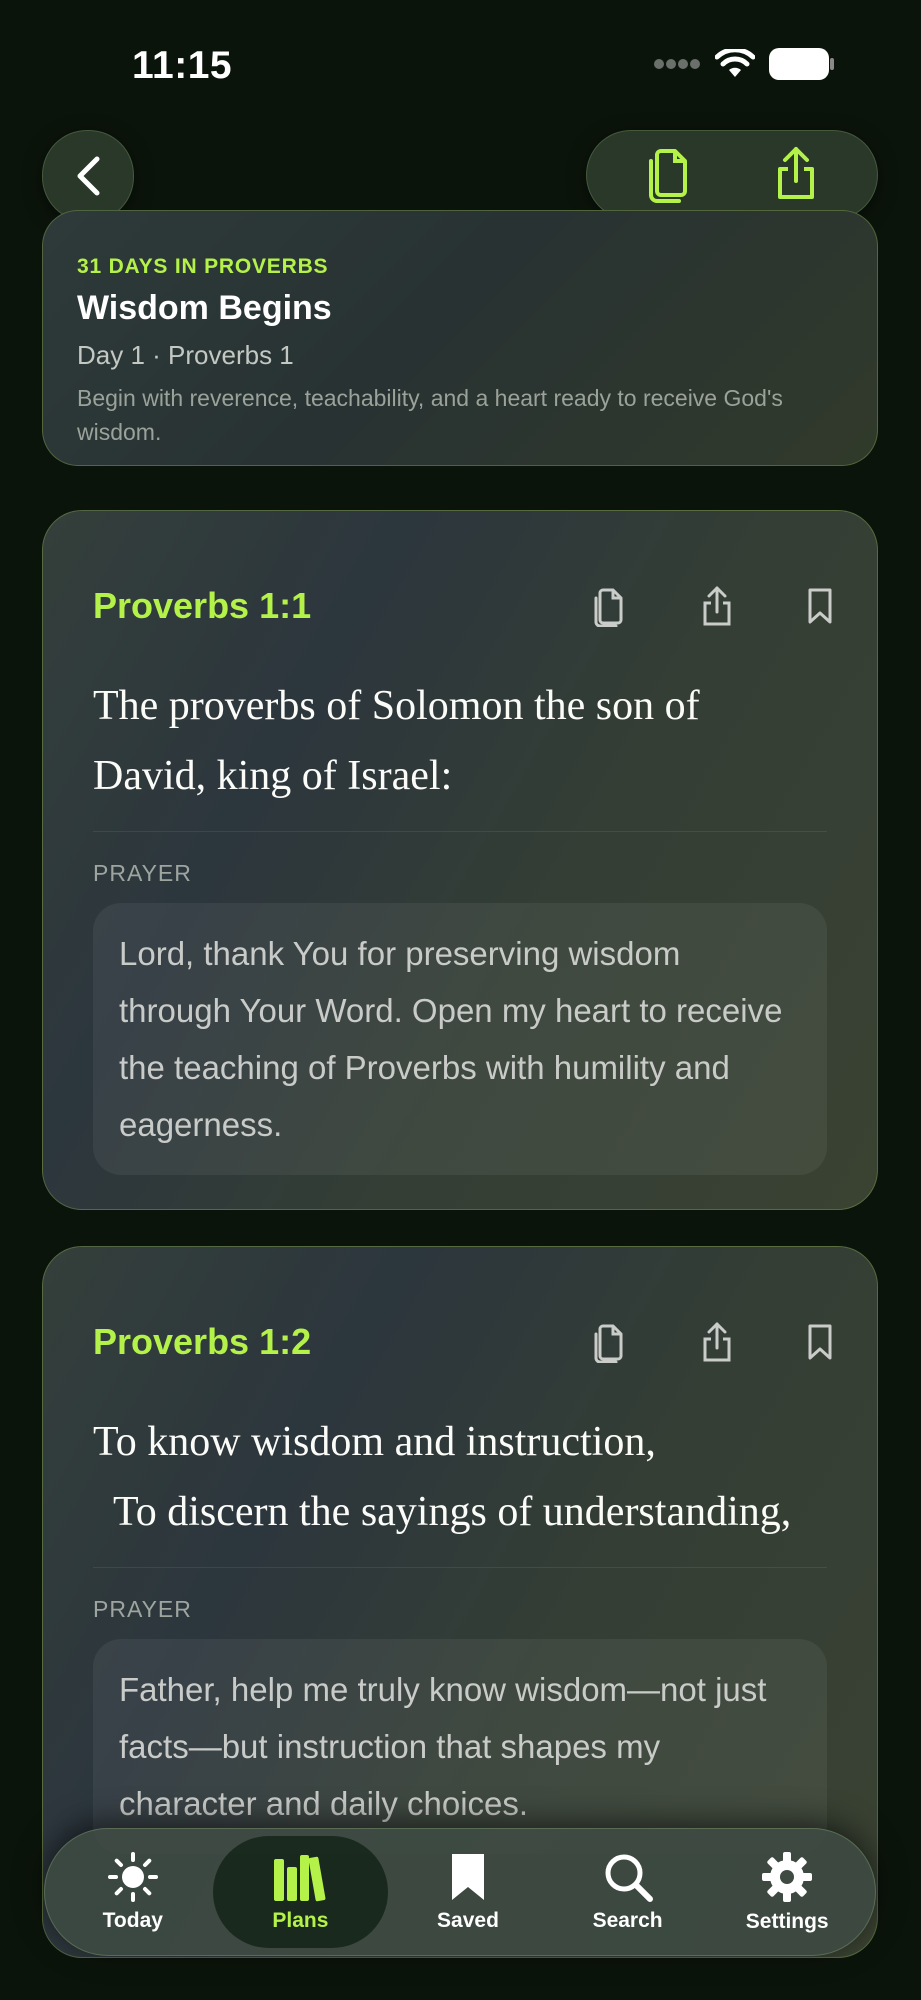 The width and height of the screenshot is (921, 2000). Describe the element at coordinates (182, 65) in the screenshot. I see `status-time: 11:15` at that location.